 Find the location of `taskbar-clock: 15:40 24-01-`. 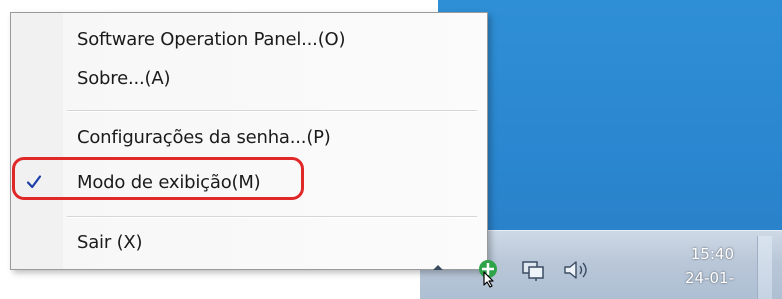

taskbar-clock: 15:40 24-01- is located at coordinates (669, 266).